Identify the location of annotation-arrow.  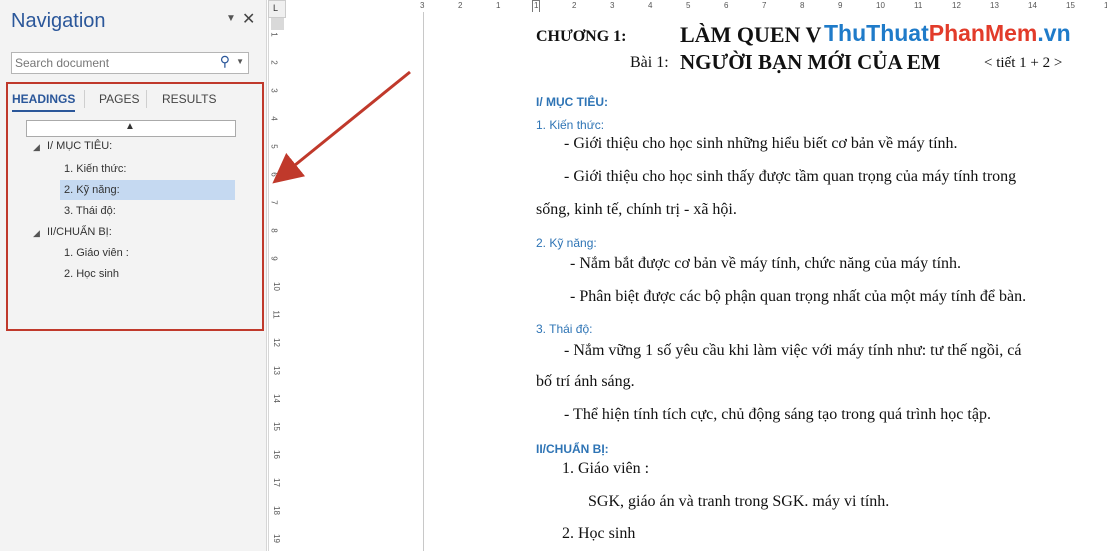
(341, 127).